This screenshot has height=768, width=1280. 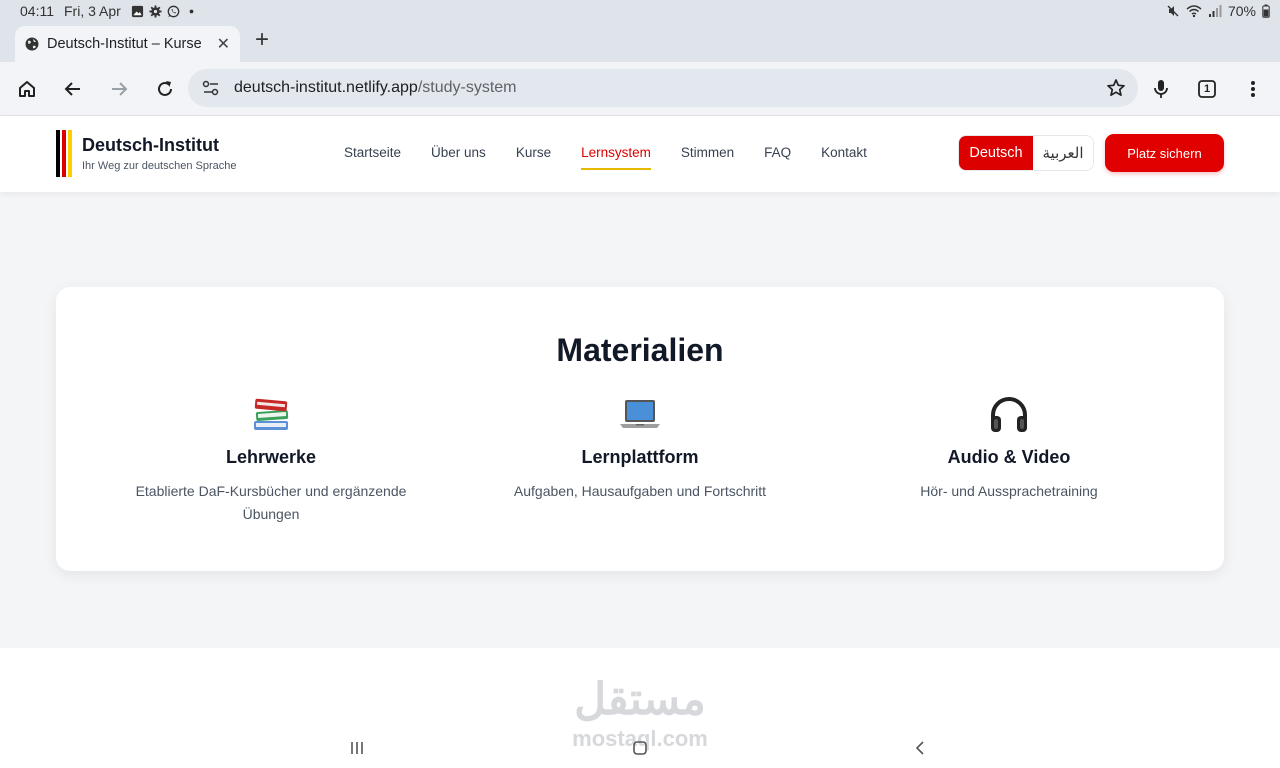 What do you see at coordinates (640, 457) in the screenshot?
I see `feature-title: Lernplattform` at bounding box center [640, 457].